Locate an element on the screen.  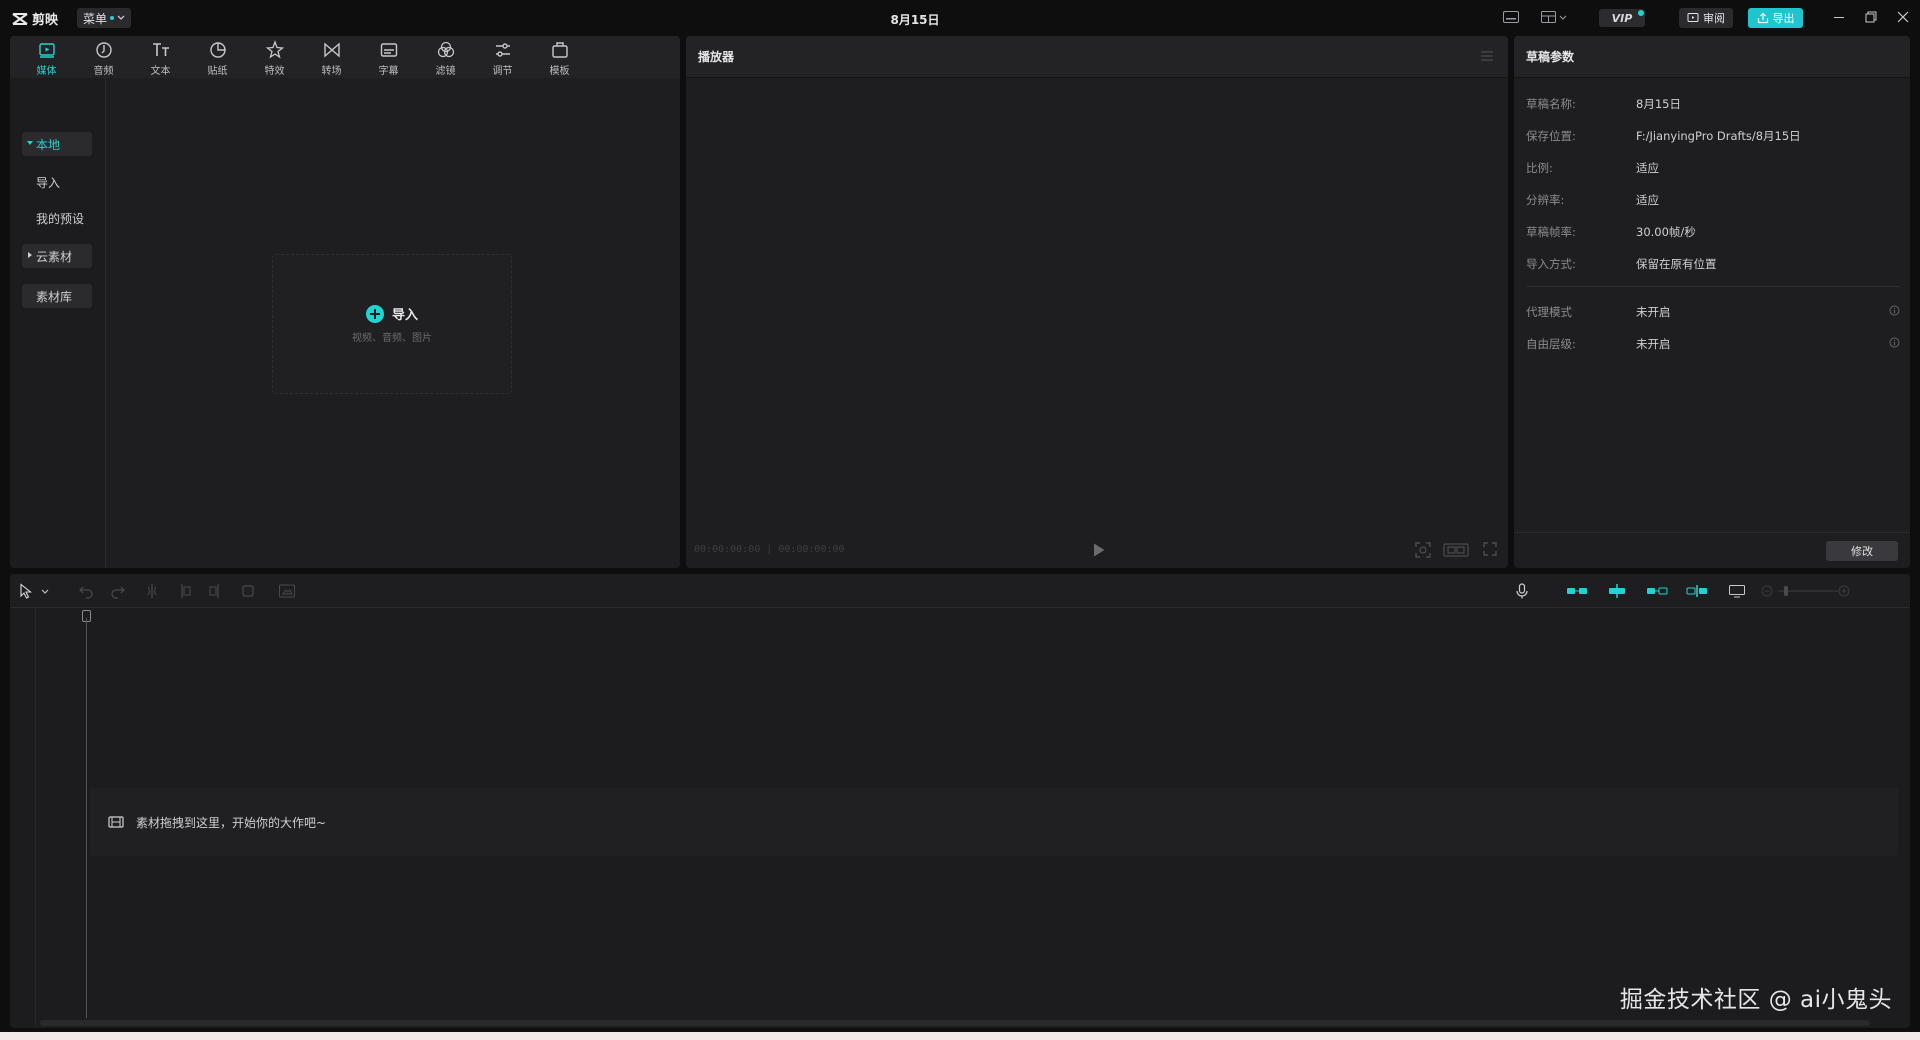
trim-right-icon is located at coordinates (216, 591).